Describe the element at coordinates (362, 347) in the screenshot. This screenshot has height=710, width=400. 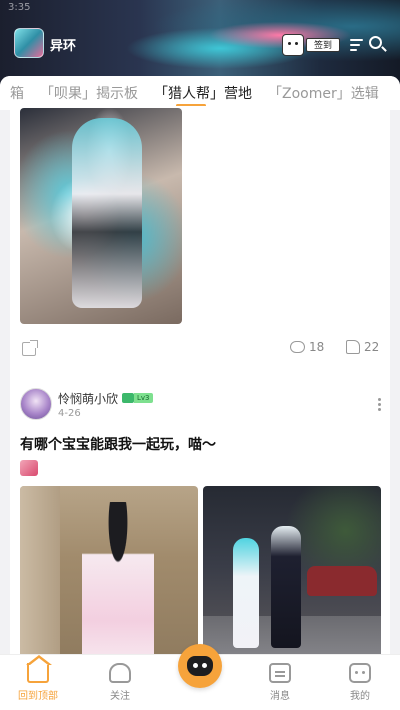
I see `like-button: 22` at that location.